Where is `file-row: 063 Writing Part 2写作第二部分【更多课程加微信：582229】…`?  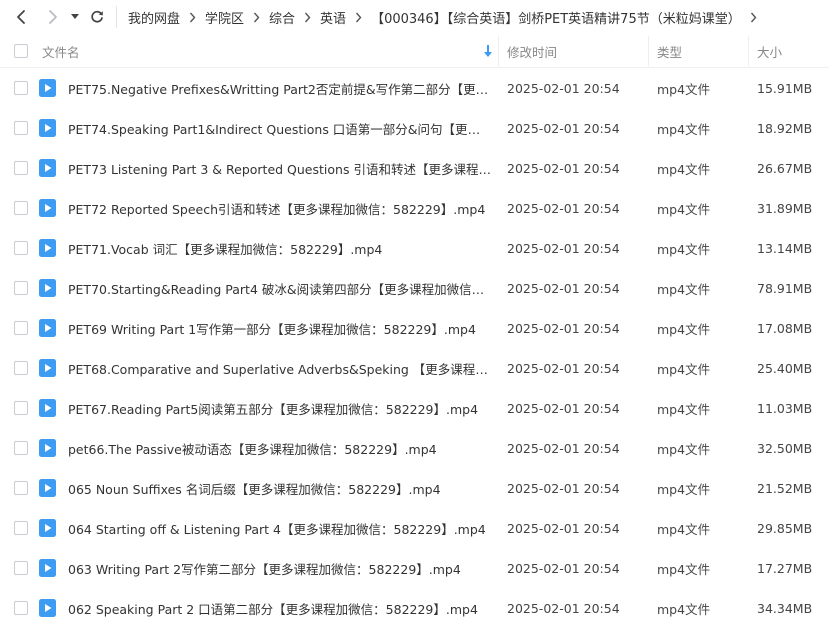
file-row: 063 Writing Part 2写作第二部分【更多课程加微信：582229】… is located at coordinates (414, 568).